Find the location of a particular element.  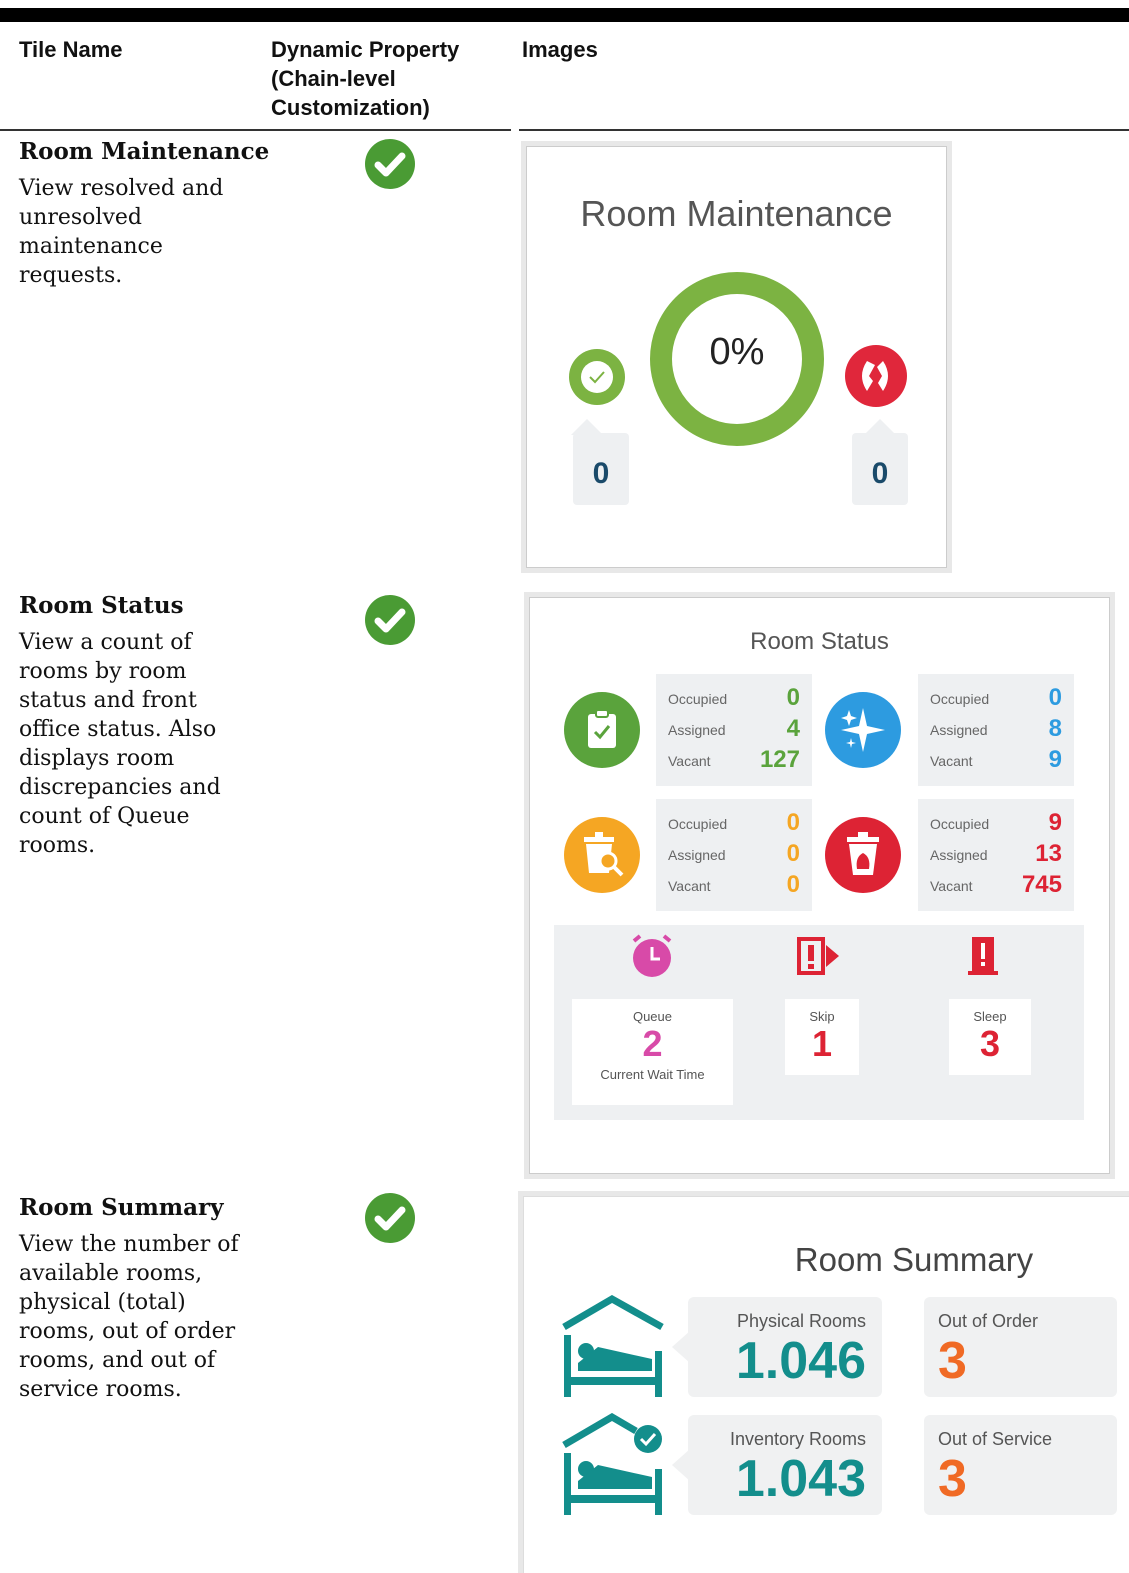

row-name-room-summary: Room Summary is located at coordinates (121, 1207).